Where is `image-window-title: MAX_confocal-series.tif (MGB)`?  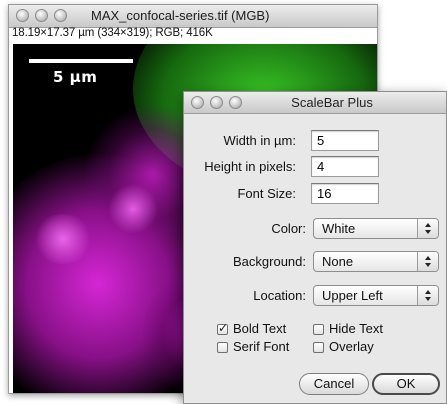
image-window-title: MAX_confocal-series.tif (MGB) is located at coordinates (180, 15).